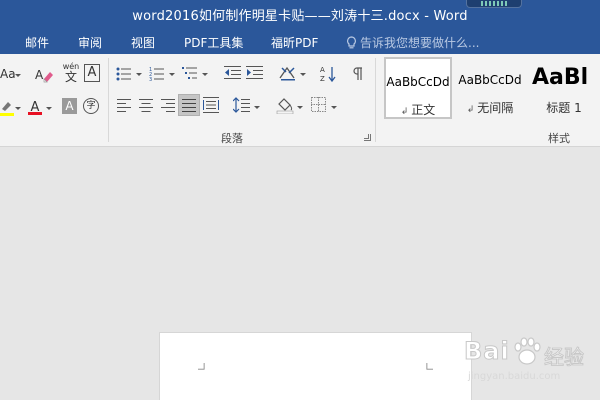 This screenshot has width=600, height=400. Describe the element at coordinates (213, 42) in the screenshot. I see `tab-pdf-tools: PDF工具集` at that location.